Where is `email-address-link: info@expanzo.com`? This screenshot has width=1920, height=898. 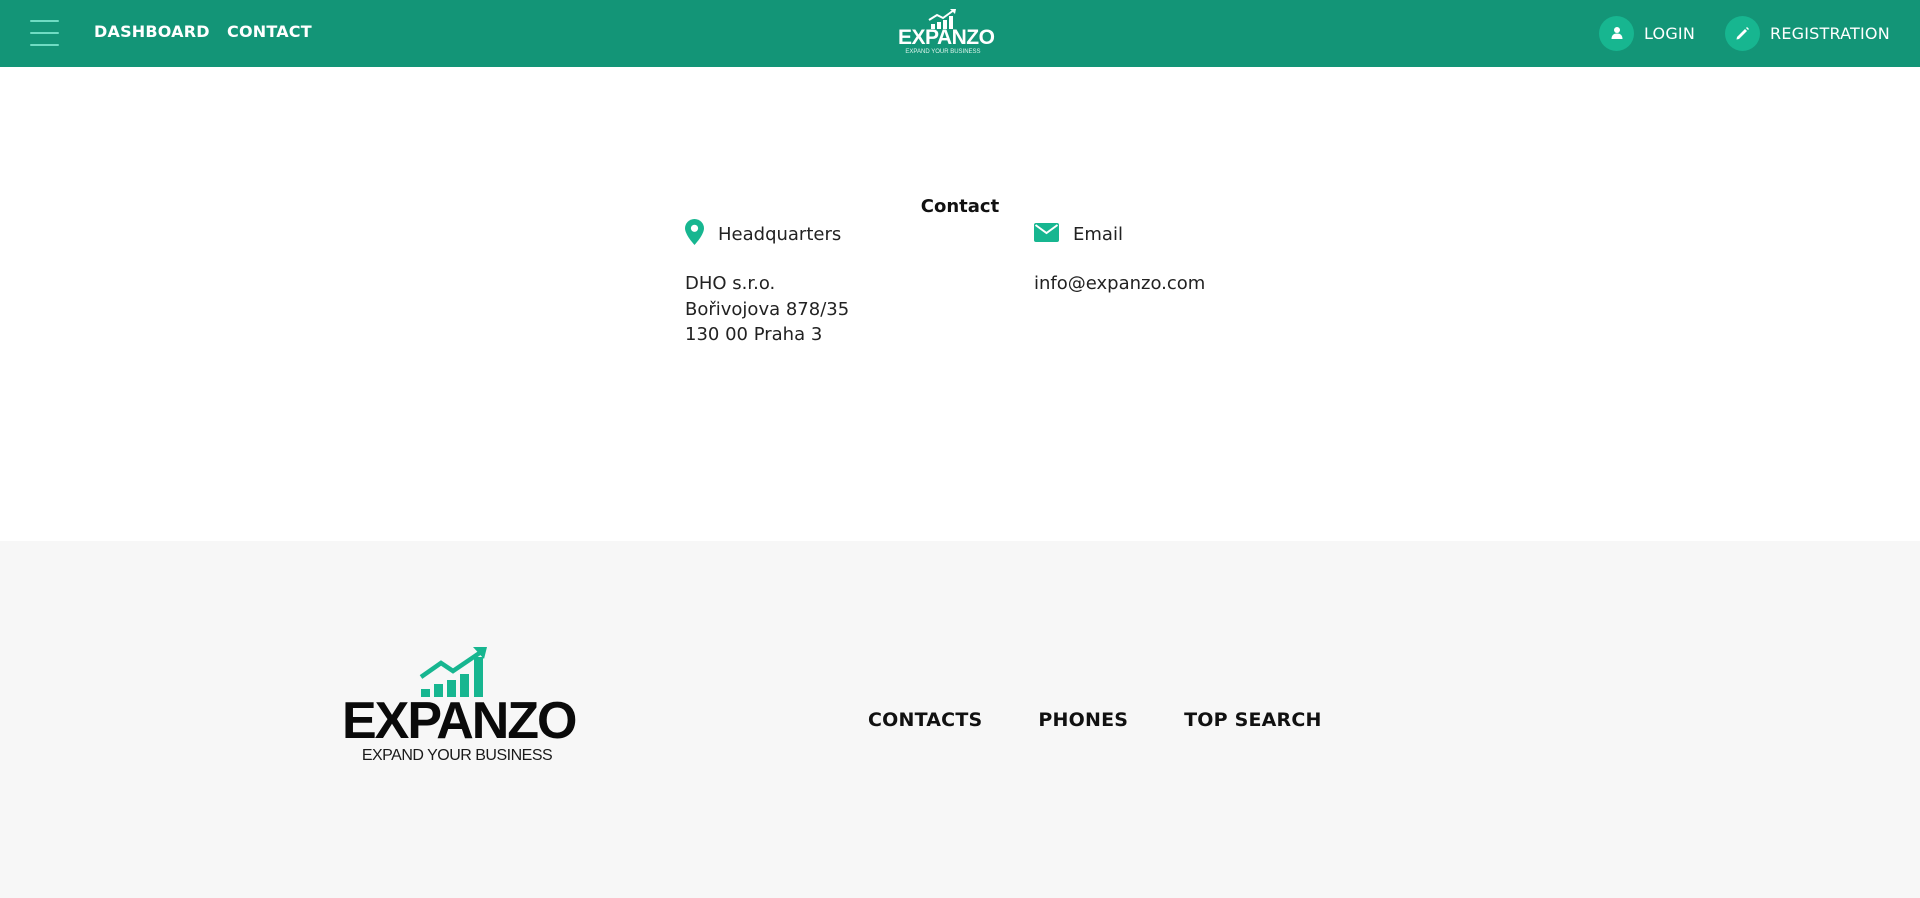
email-address-link: info@expanzo.com is located at coordinates (1119, 284).